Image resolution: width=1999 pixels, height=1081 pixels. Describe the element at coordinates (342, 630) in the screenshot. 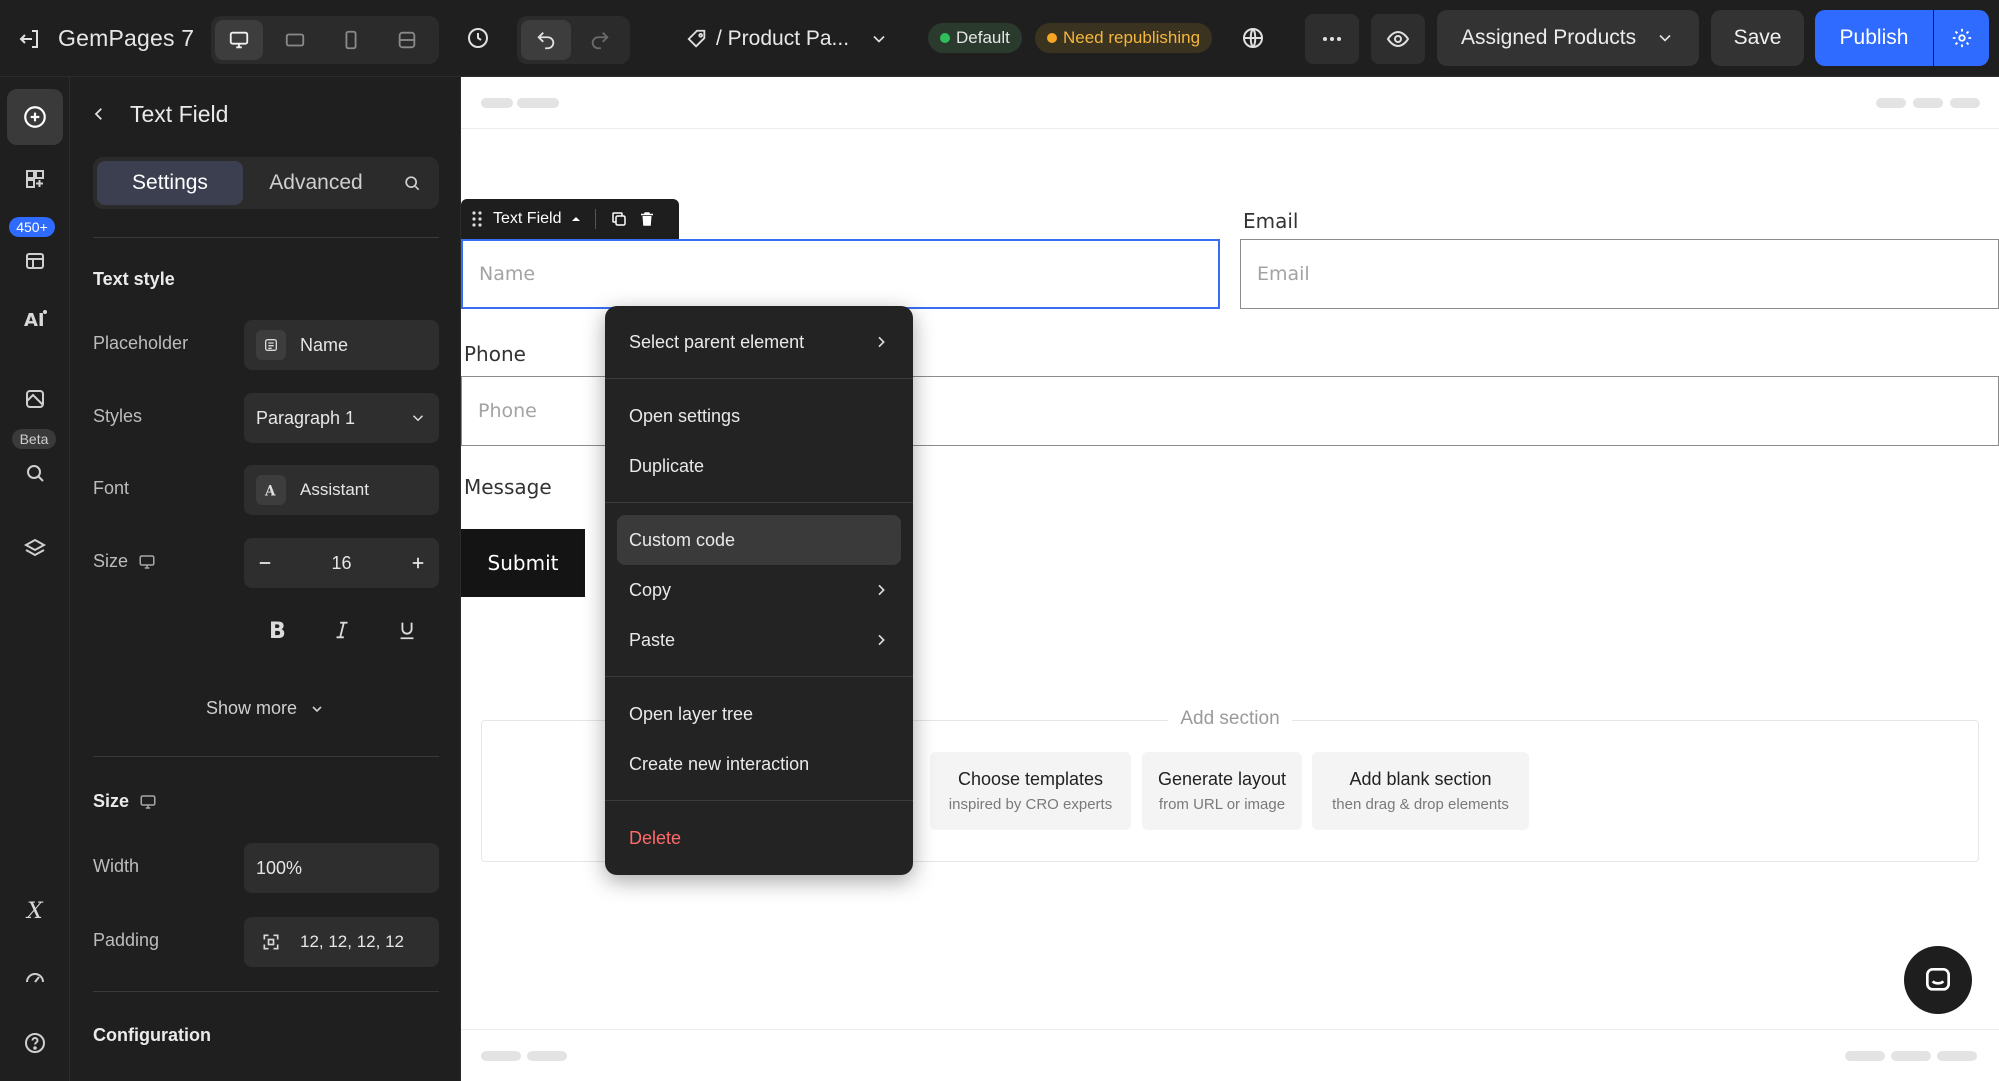

I see `italic-icon` at that location.